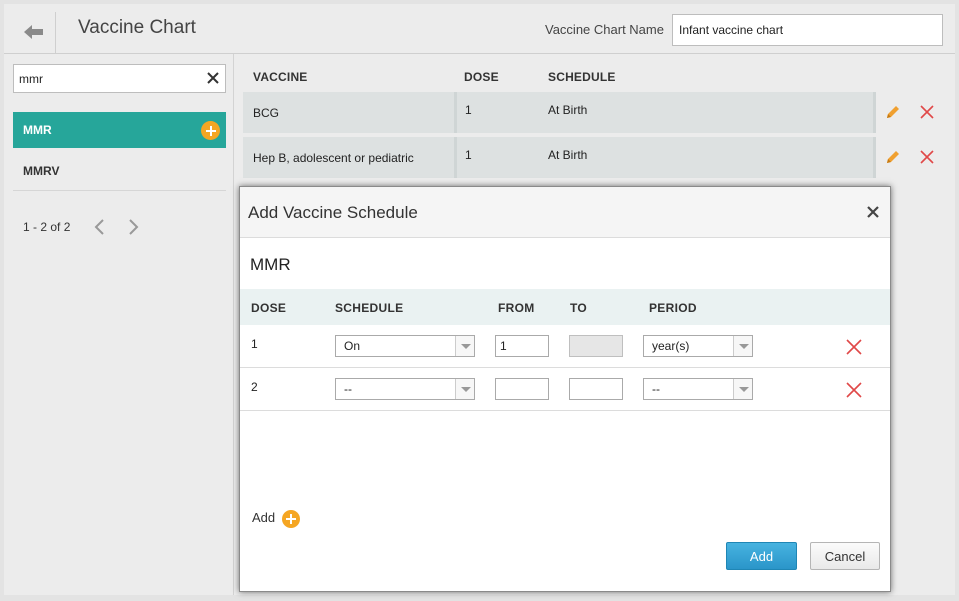 The width and height of the screenshot is (959, 601). I want to click on back-button, so click(34, 34).